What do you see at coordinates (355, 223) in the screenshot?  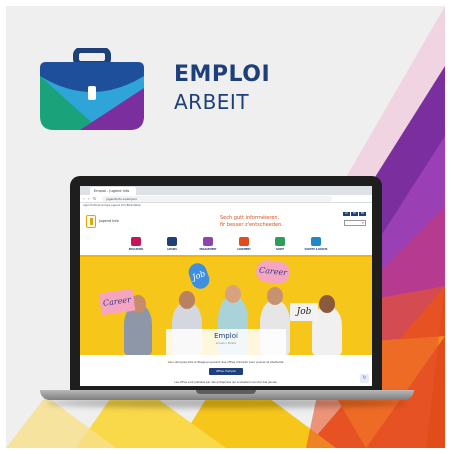 I see `site-search-input: ⌕` at bounding box center [355, 223].